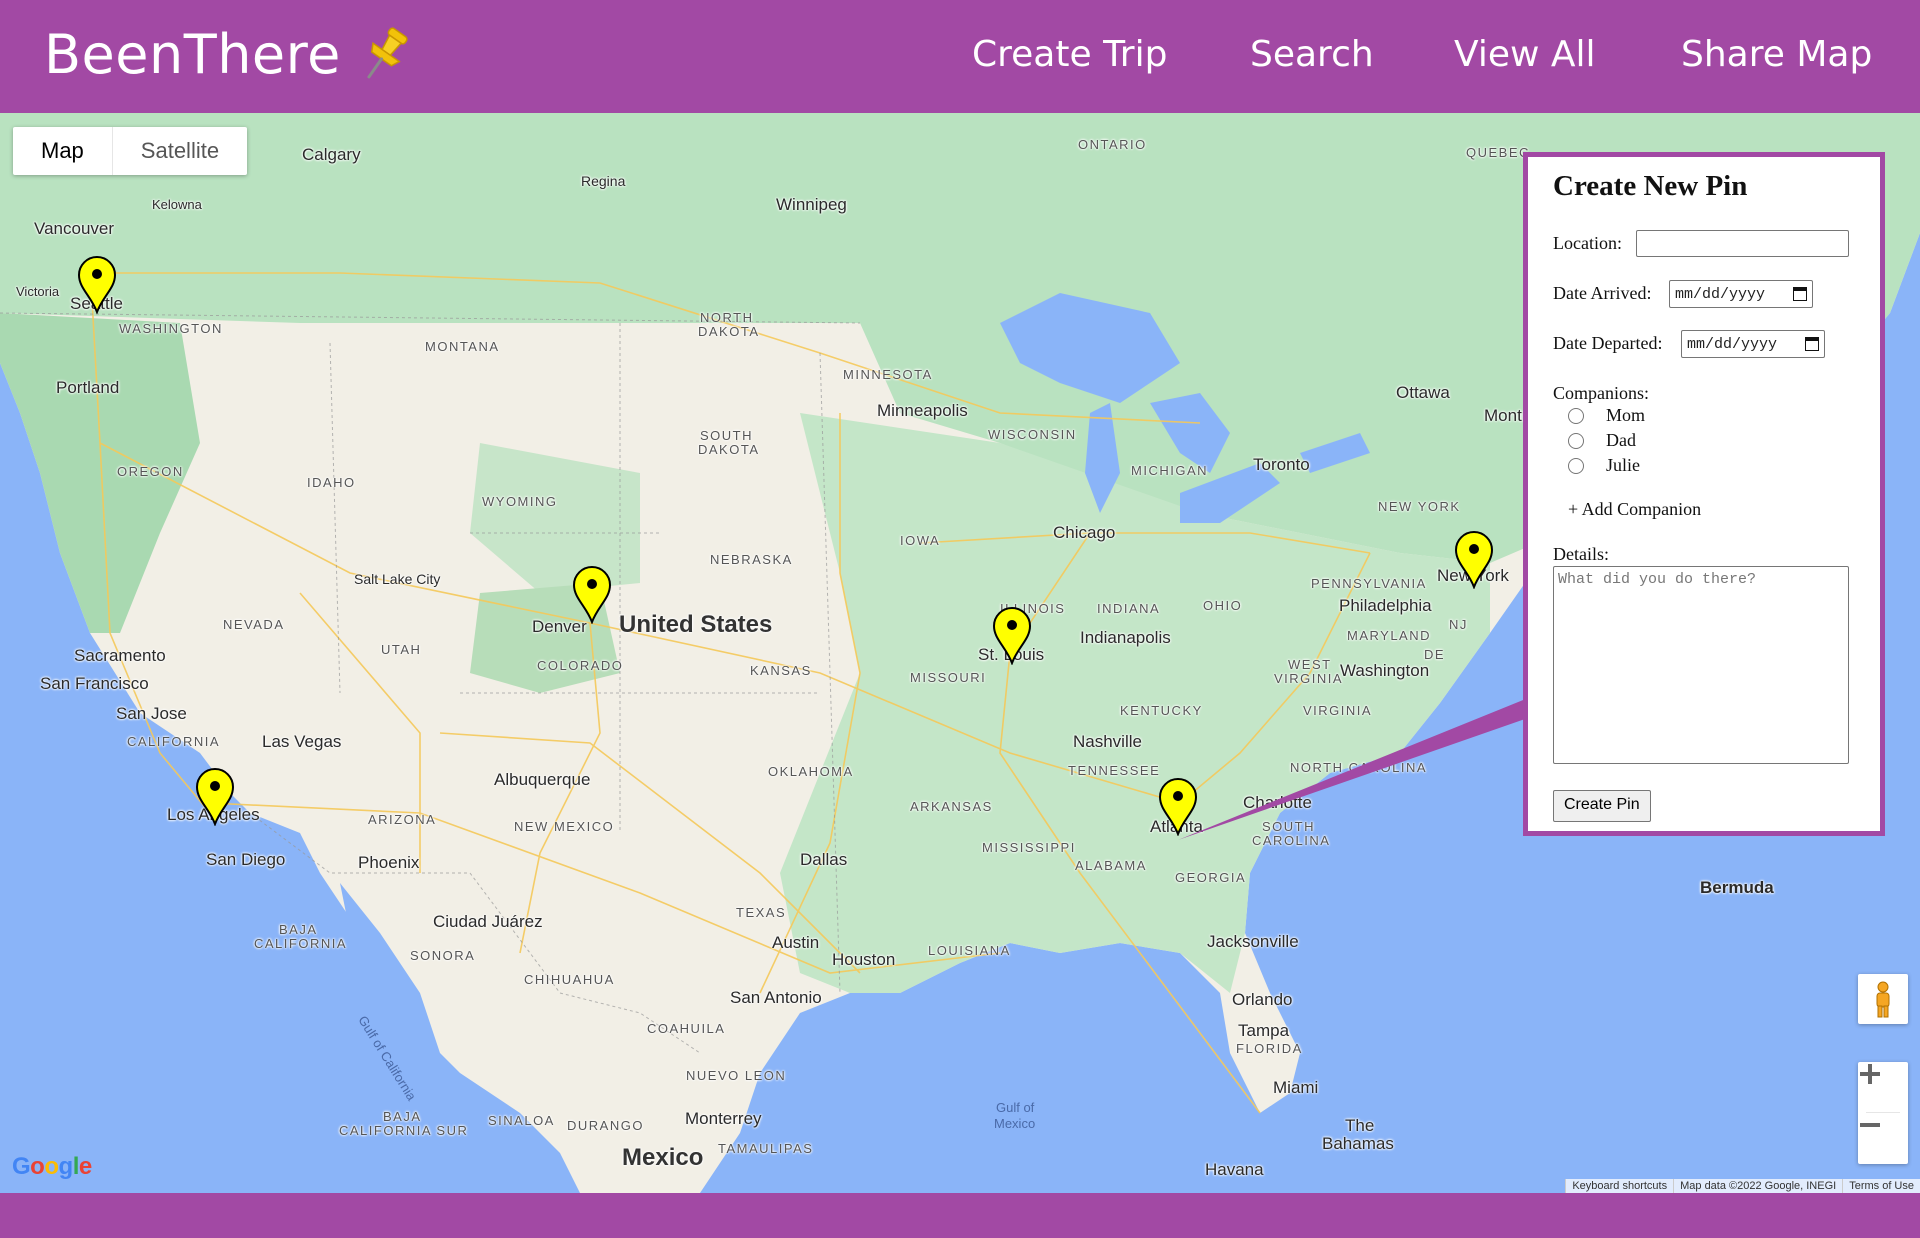 The image size is (1920, 1238). I want to click on map-label: TEXAS, so click(761, 912).